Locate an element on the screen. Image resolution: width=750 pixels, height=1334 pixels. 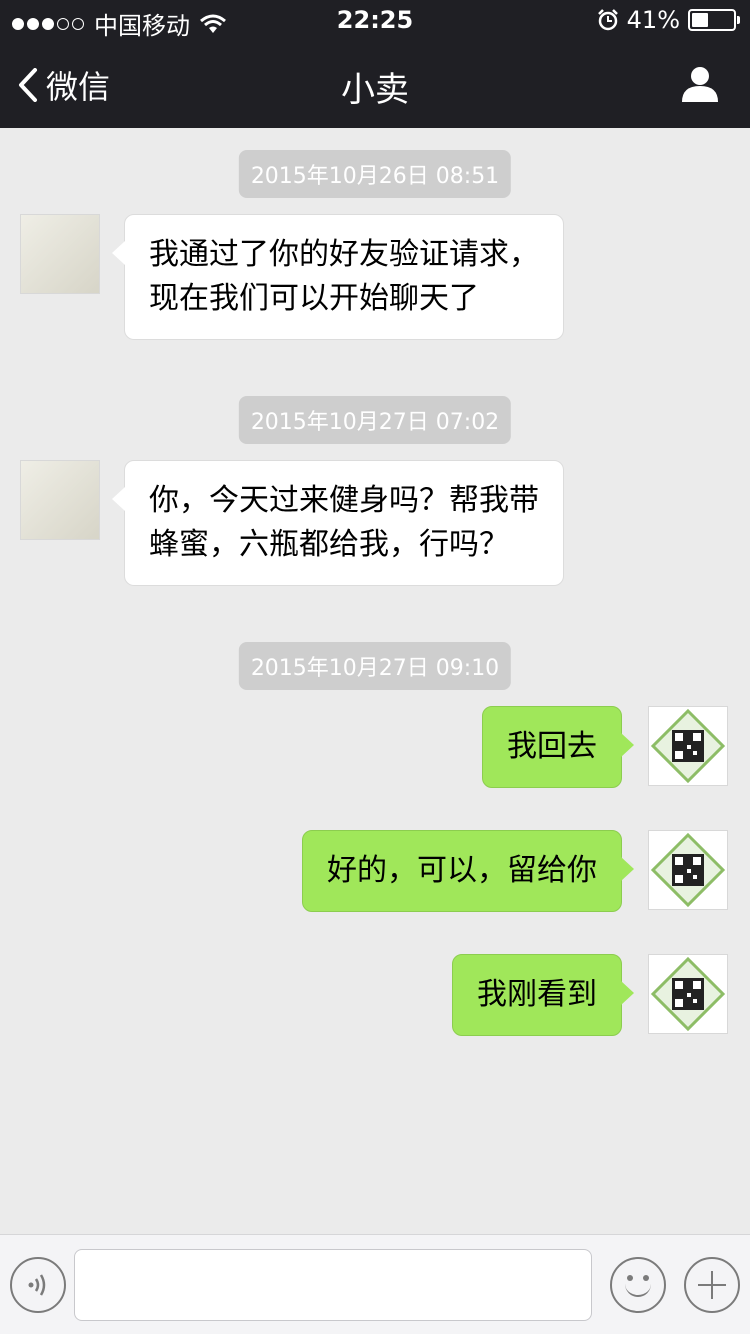
status-bar: 中国移动 22:25 41% is located at coordinates (375, 20).